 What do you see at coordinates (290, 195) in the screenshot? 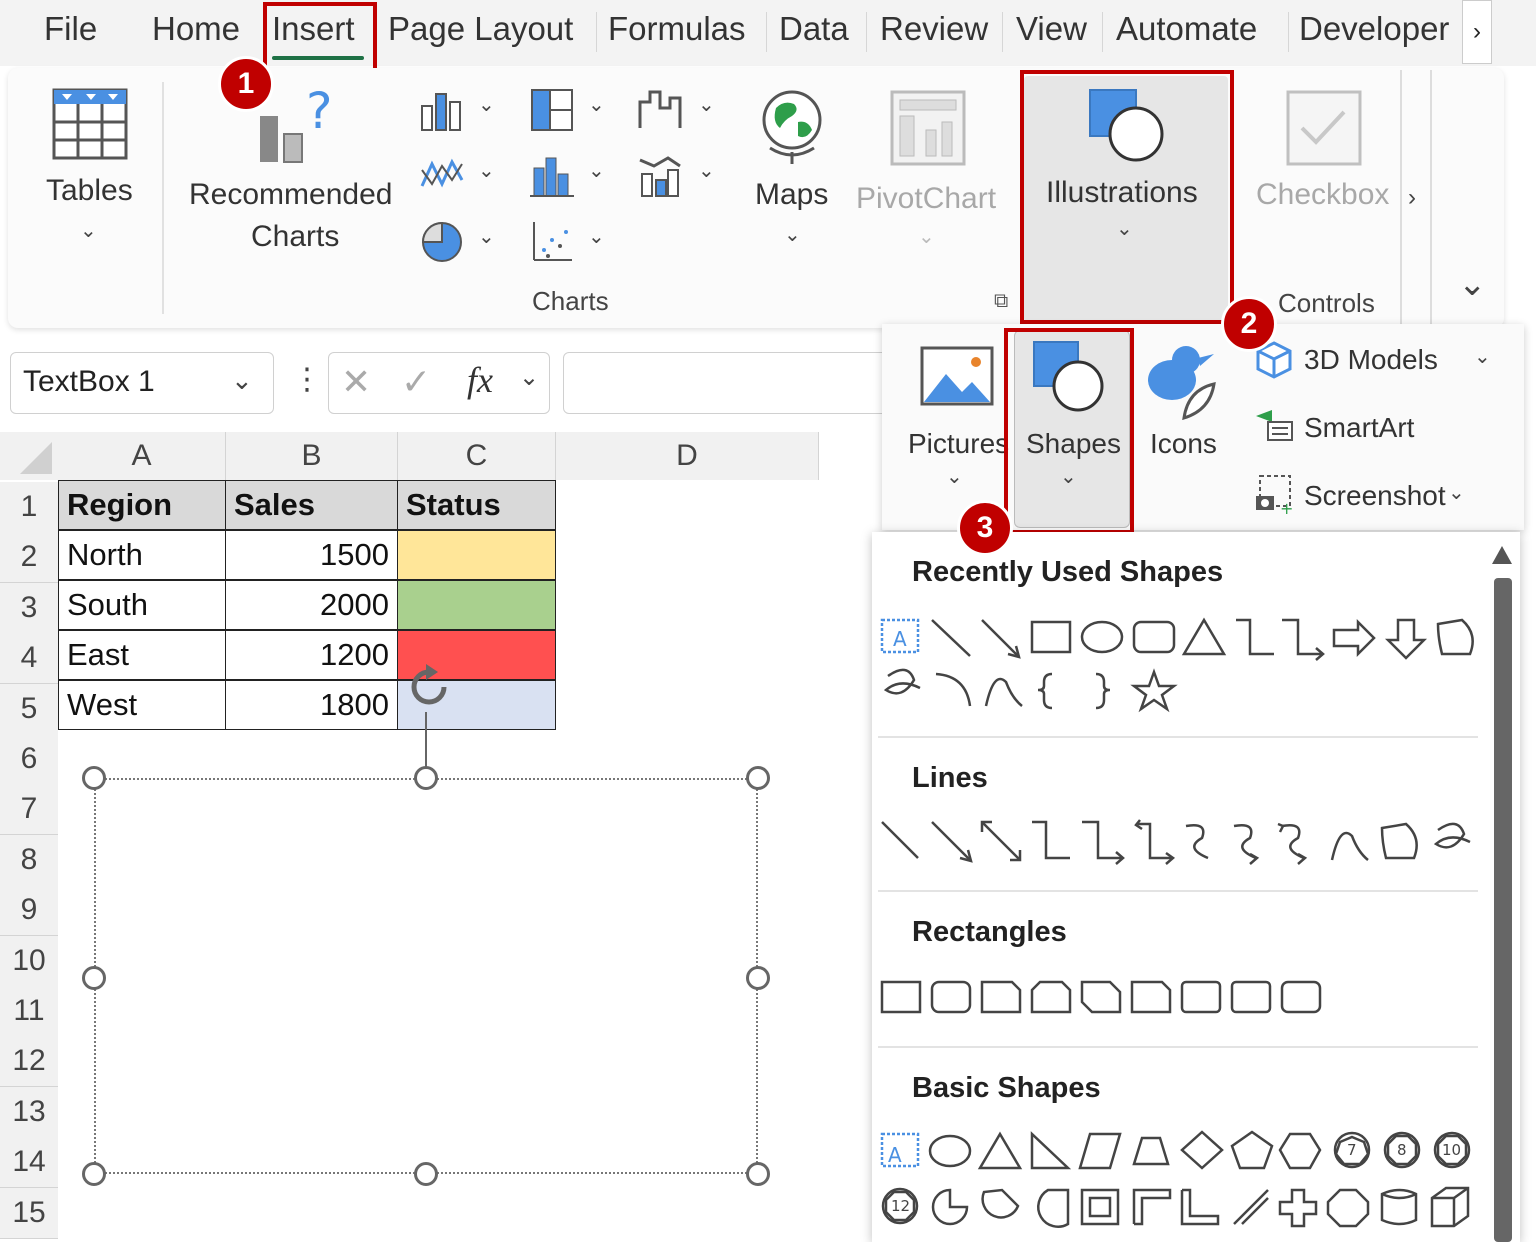
I see `recommended-charts-label-1: Recommended` at bounding box center [290, 195].